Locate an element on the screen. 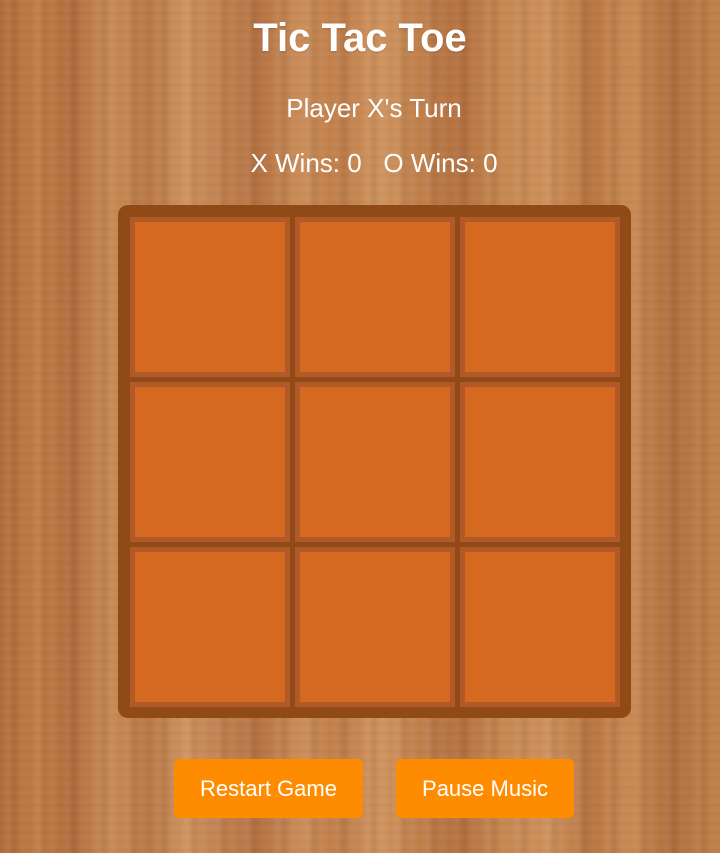 This screenshot has height=853, width=720. x-wins-count: 0 is located at coordinates (354, 163).